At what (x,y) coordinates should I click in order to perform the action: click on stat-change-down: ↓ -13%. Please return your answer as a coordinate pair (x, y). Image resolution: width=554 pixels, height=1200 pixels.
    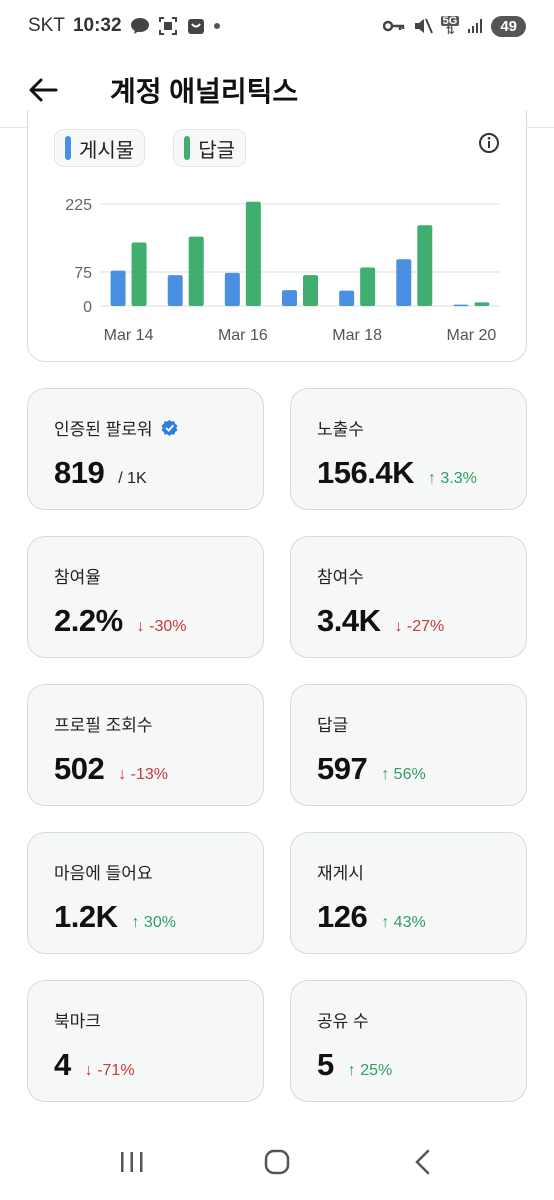
    Looking at the image, I should click on (143, 774).